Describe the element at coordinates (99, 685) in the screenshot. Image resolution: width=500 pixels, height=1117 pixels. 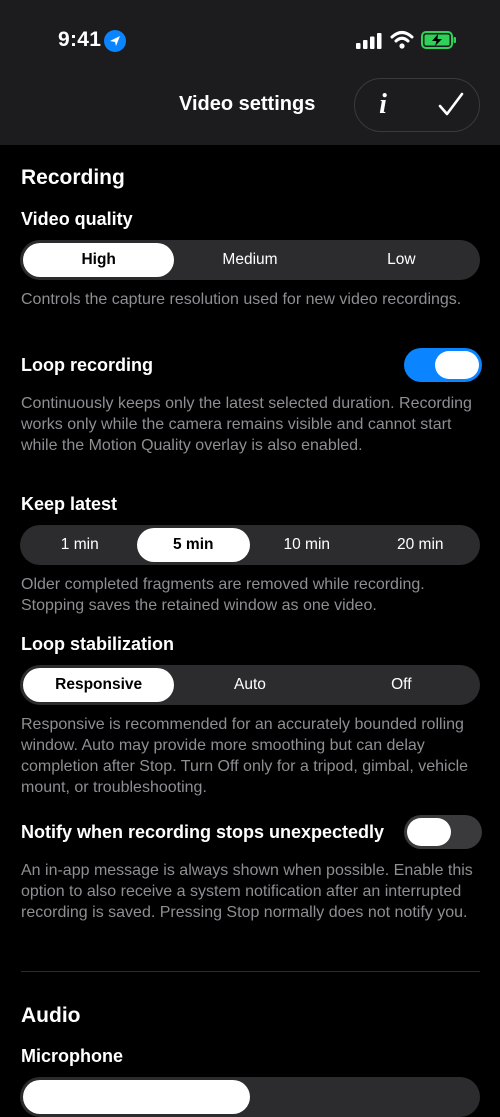
I see `loop-stabilization-option-responsive: Responsive` at that location.